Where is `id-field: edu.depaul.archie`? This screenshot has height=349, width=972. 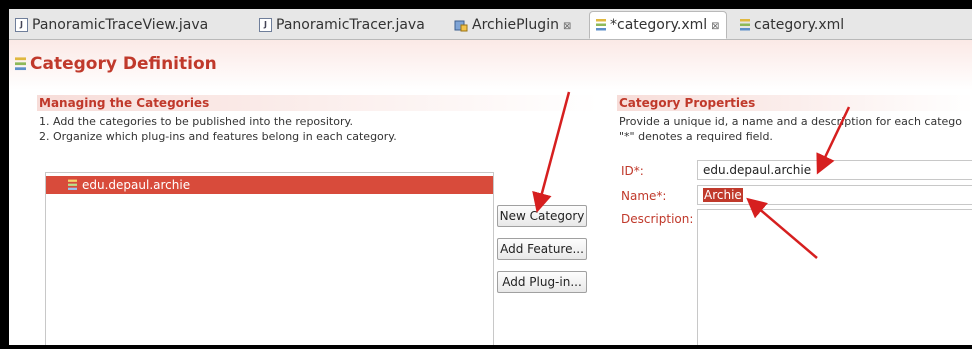 id-field: edu.depaul.archie is located at coordinates (834, 170).